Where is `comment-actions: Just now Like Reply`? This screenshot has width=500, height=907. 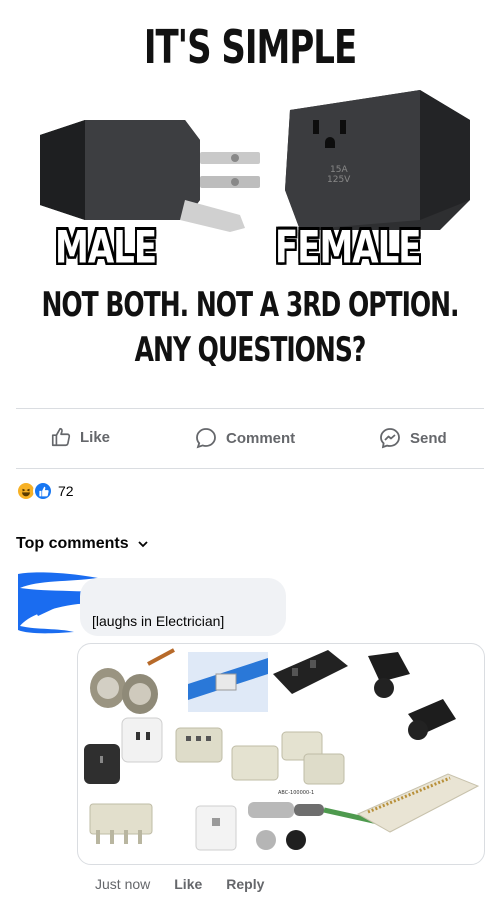
comment-actions: Just now Like Reply is located at coordinates (179, 884).